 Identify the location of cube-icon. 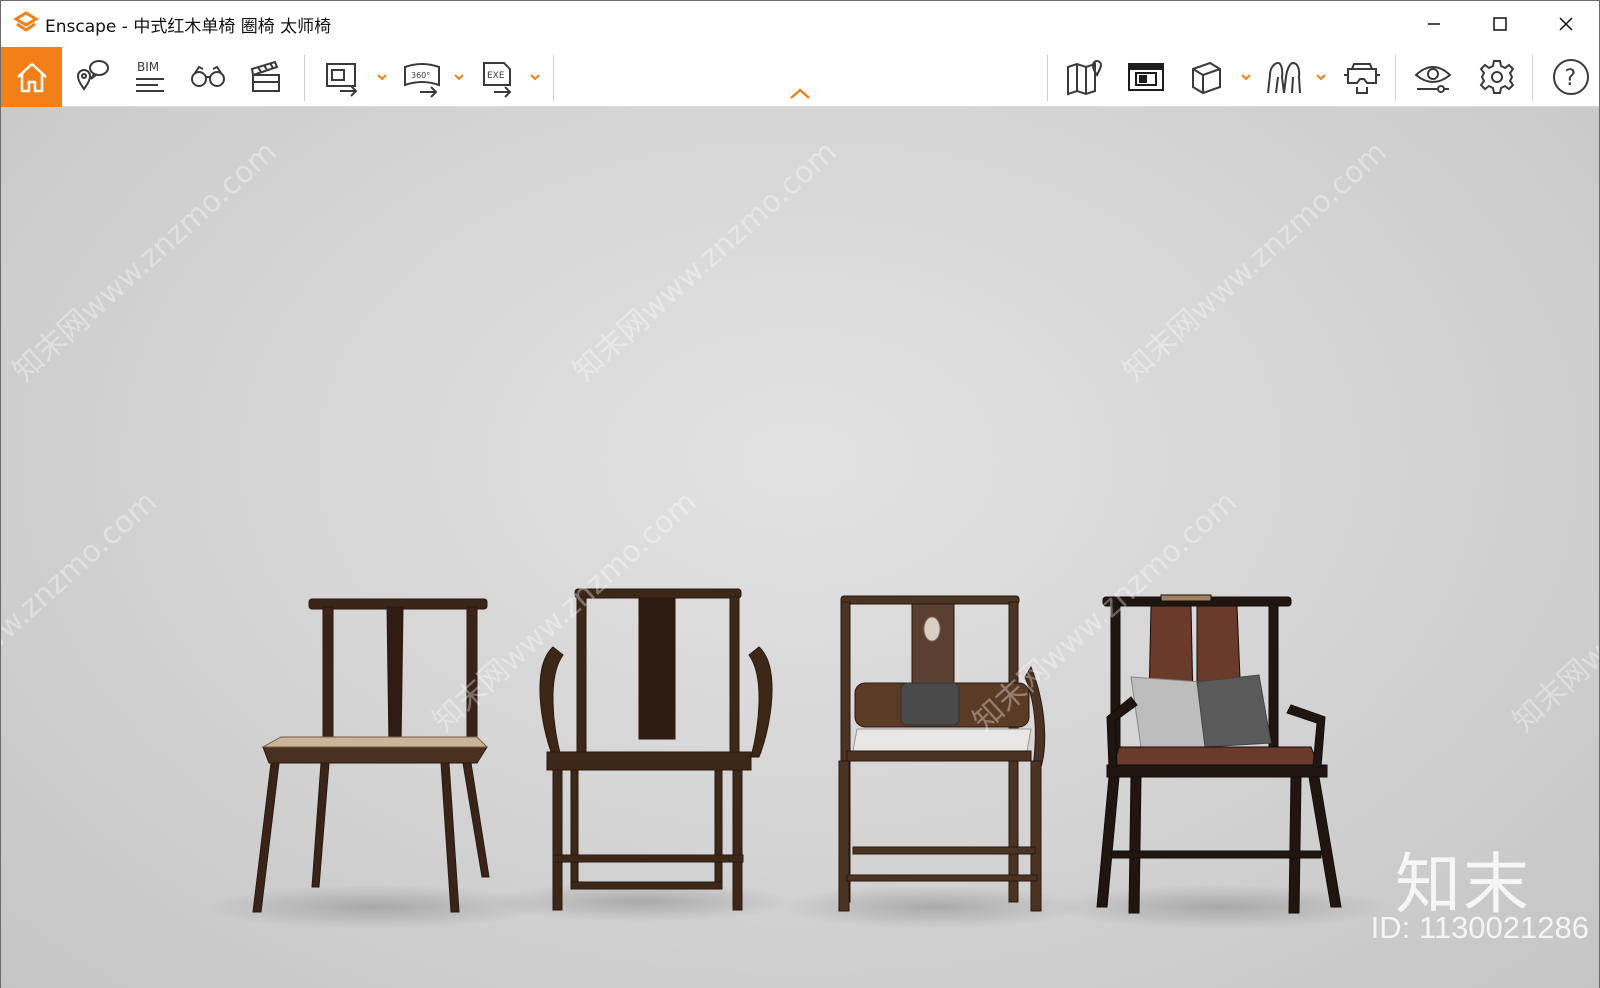
(1206, 78).